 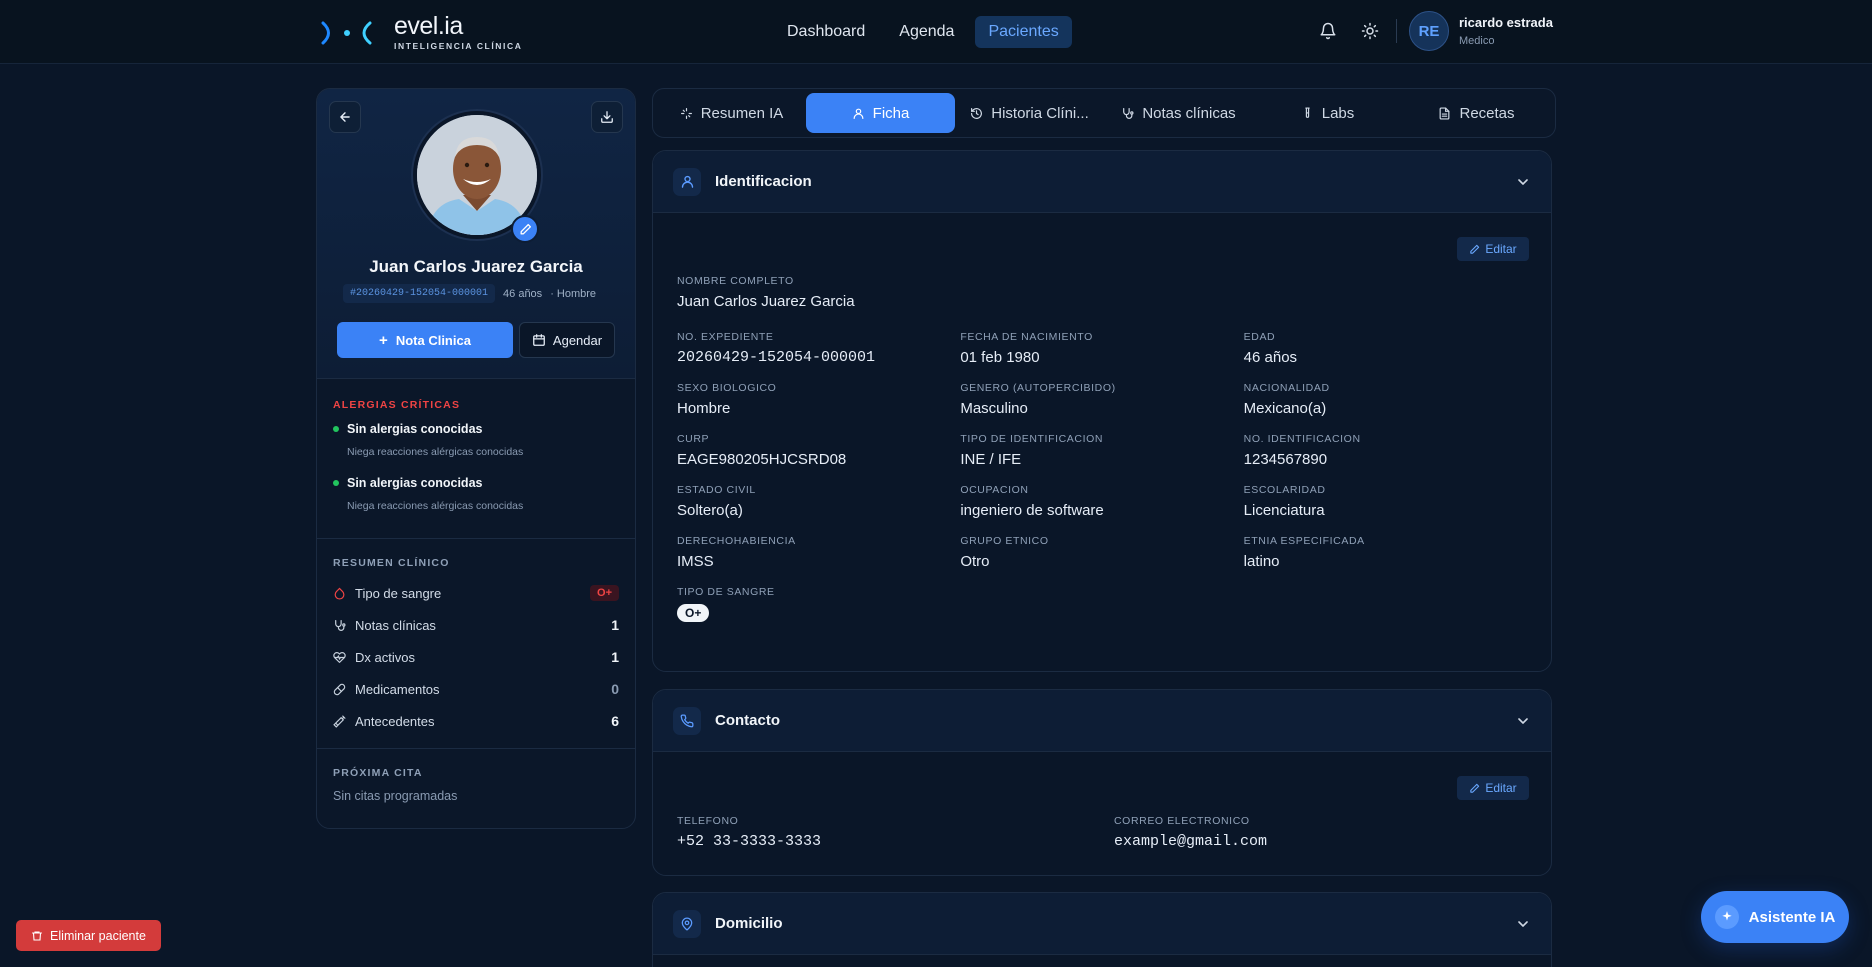 What do you see at coordinates (383, 340) in the screenshot?
I see `plus-icon: +` at bounding box center [383, 340].